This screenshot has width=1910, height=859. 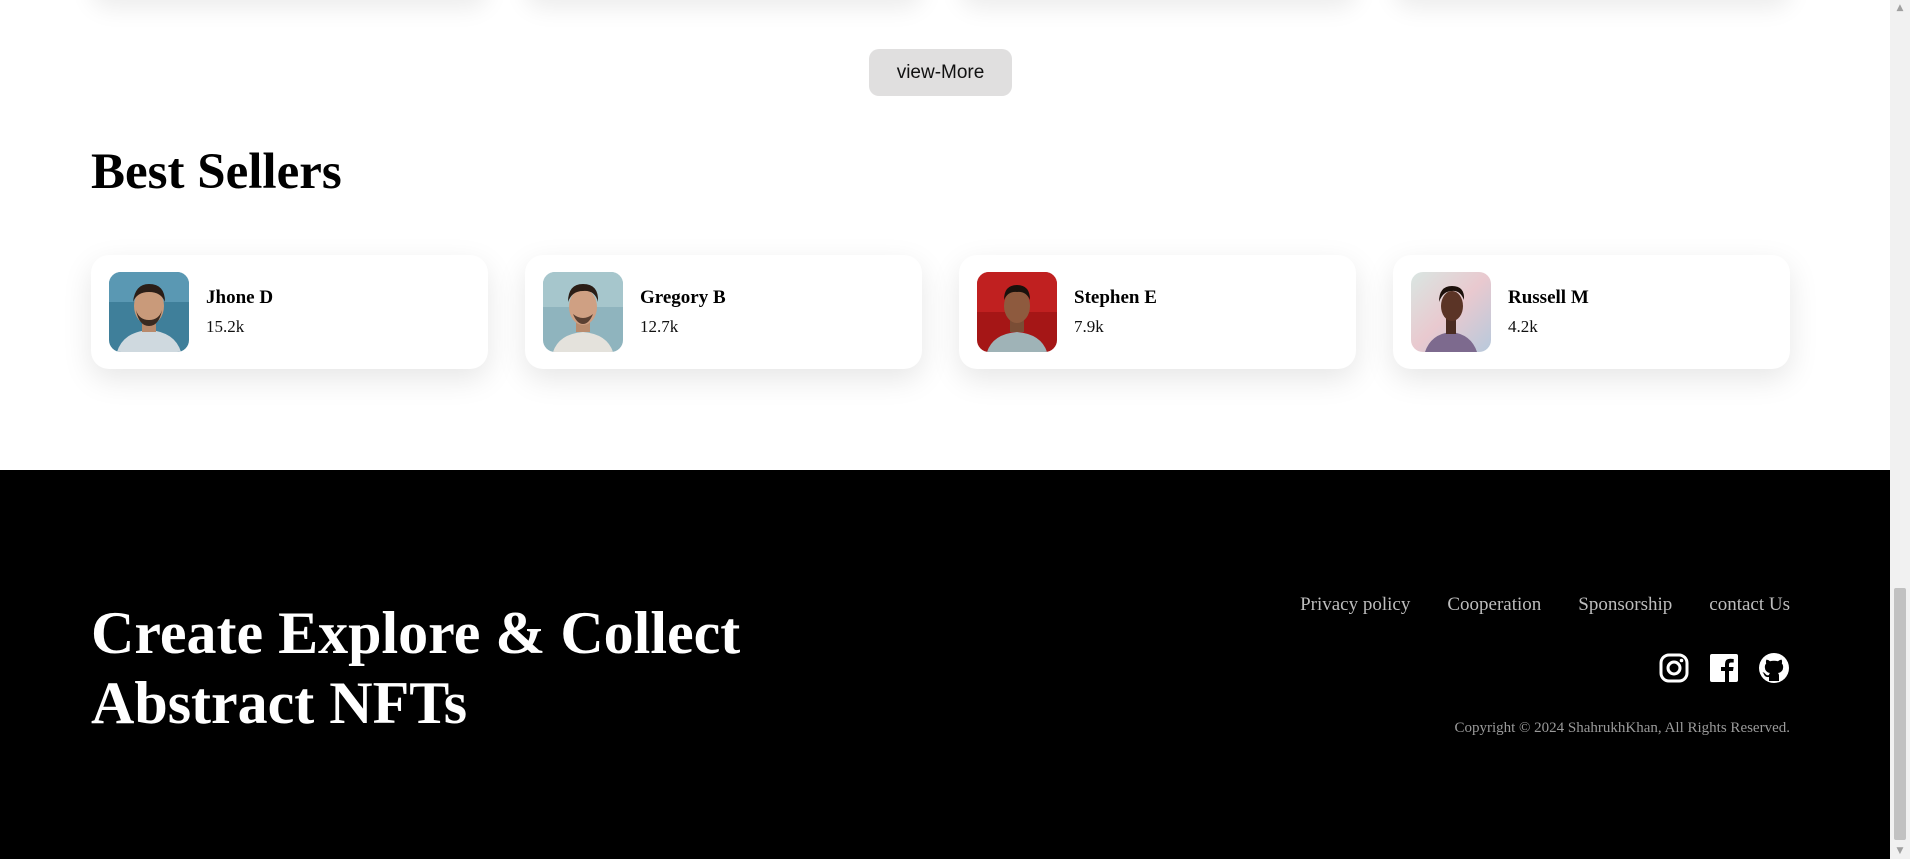 I want to click on scroll-up-arrow-icon: ▲, so click(x=1900, y=8).